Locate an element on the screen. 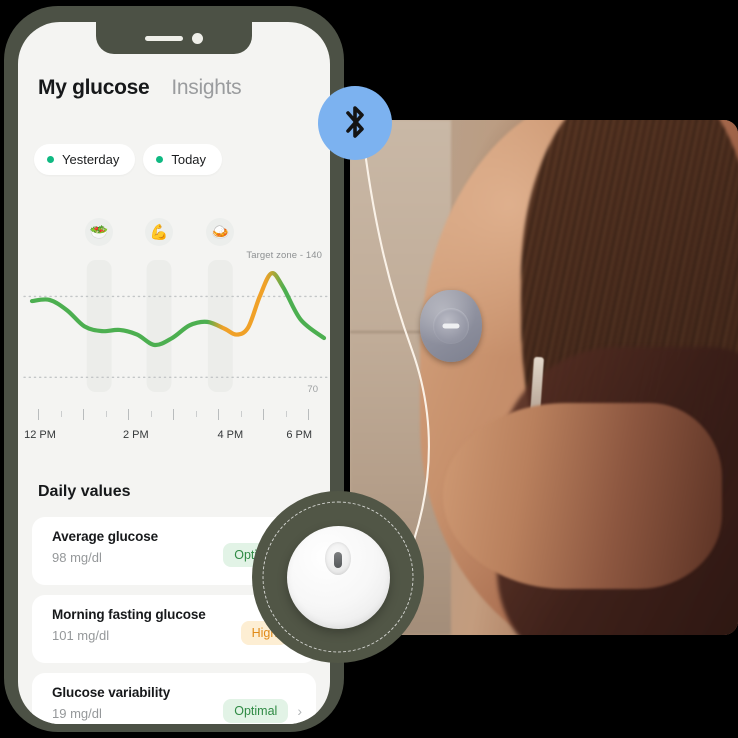 This screenshot has width=738, height=738. row-trailing: Optimal › is located at coordinates (262, 711).